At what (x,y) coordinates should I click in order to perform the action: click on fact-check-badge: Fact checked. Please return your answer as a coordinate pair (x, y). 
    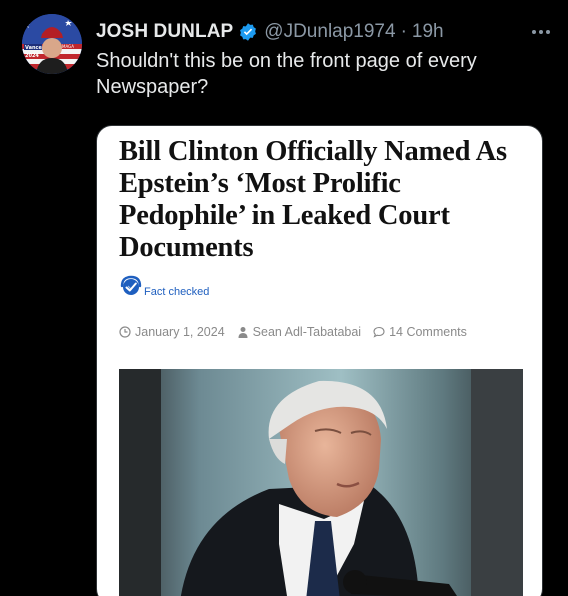
    Looking at the image, I should click on (164, 286).